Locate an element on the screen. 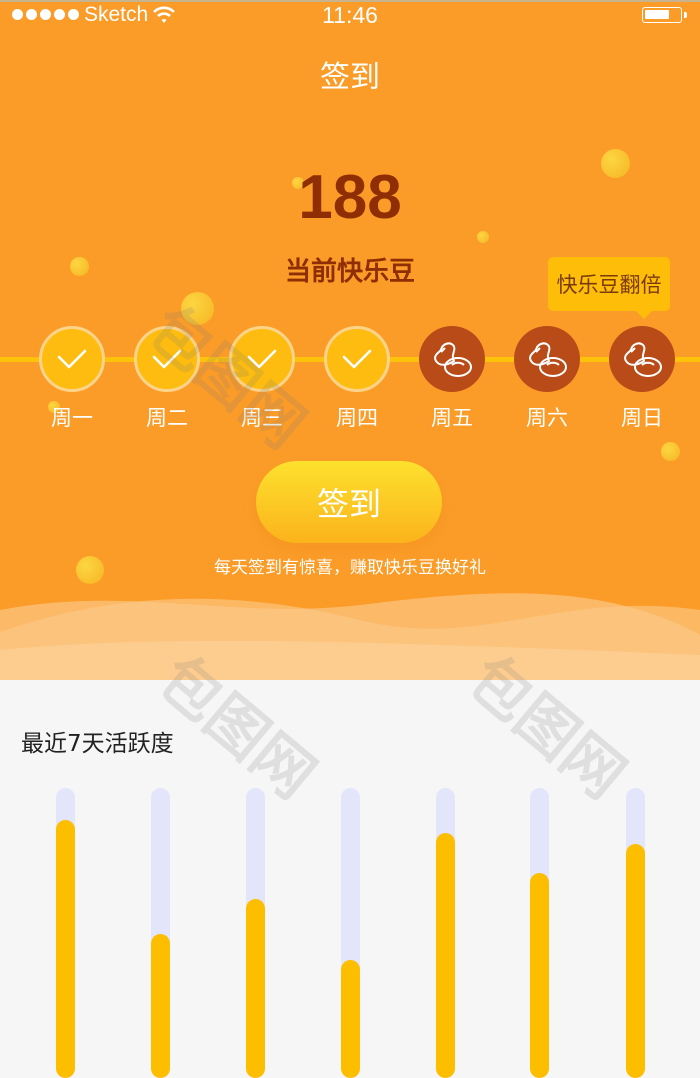  day-item: 周五 is located at coordinates (452, 379).